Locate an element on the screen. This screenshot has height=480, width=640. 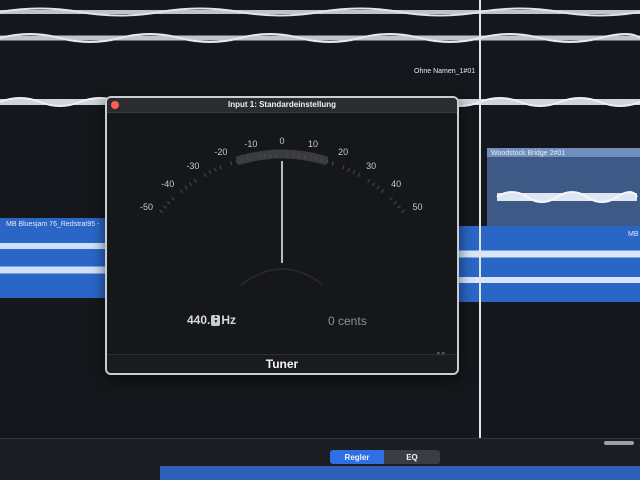
plugin-footer: Tuner is located at coordinates (282, 363).